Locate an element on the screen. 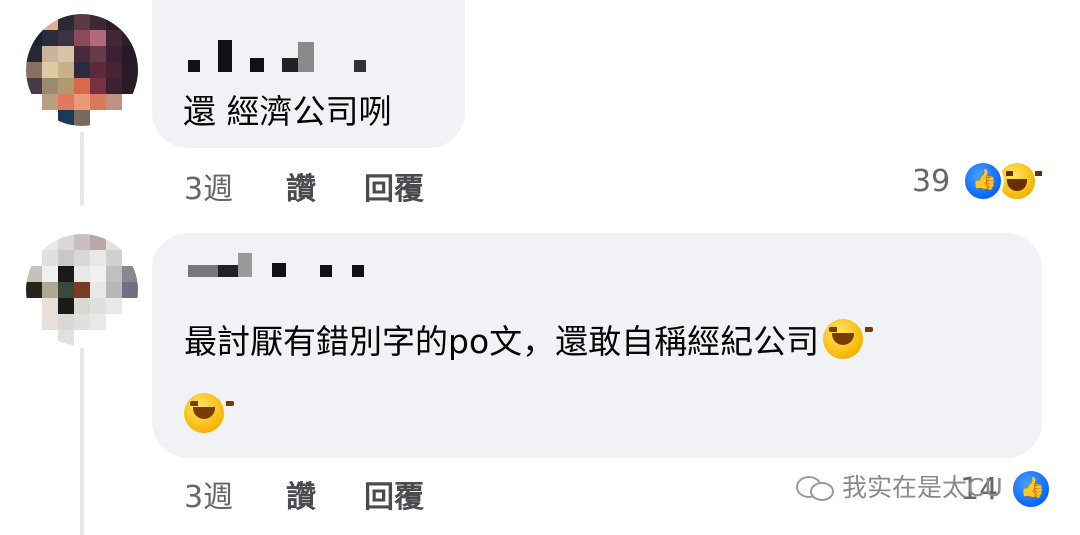  comment-text: 還 經濟公司咧 is located at coordinates (287, 111).